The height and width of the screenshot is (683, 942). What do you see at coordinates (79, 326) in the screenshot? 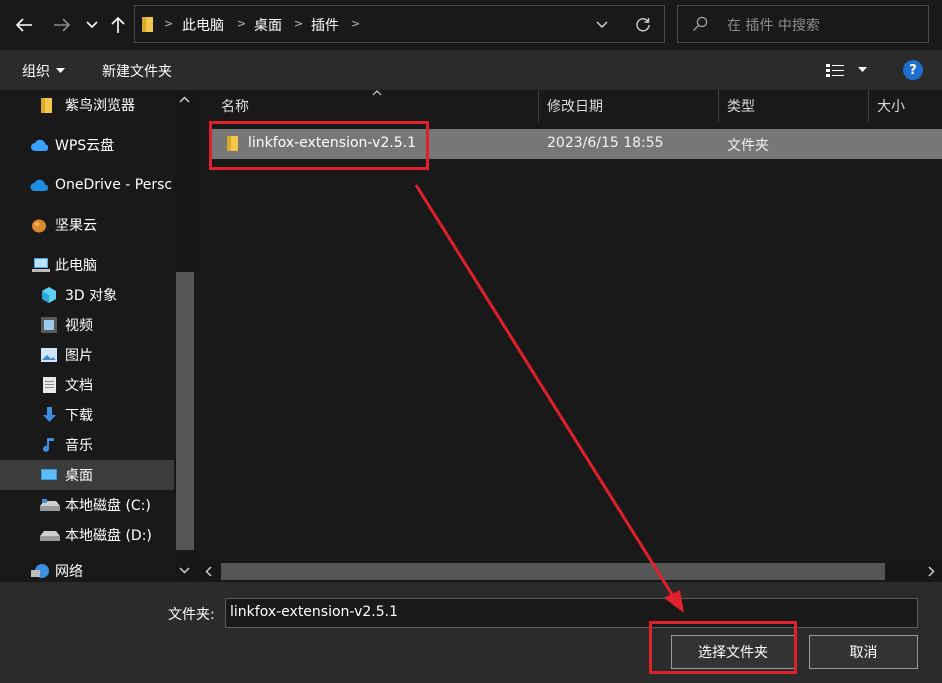
I see `nav-item-label: 视频` at bounding box center [79, 326].